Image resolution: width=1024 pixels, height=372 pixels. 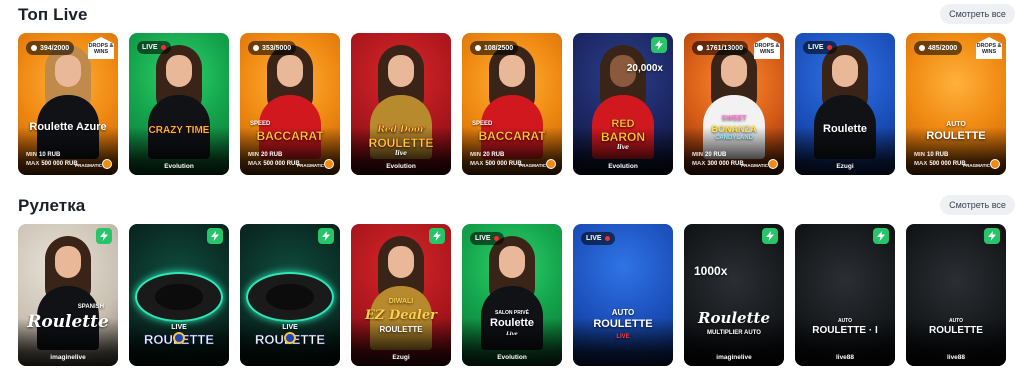 What do you see at coordinates (512, 313) in the screenshot?
I see `game-logo-top: SALON PRIVÉ` at bounding box center [512, 313].